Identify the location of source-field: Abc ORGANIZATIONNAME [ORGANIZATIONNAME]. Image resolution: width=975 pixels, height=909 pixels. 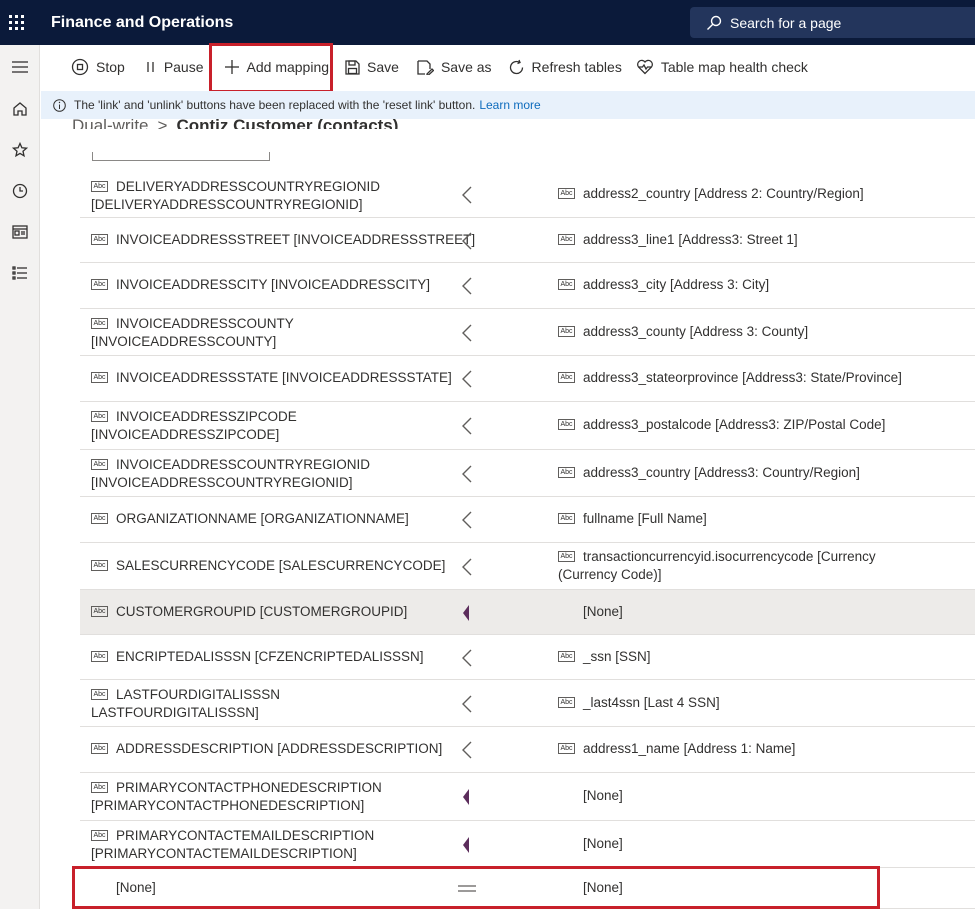
(250, 519).